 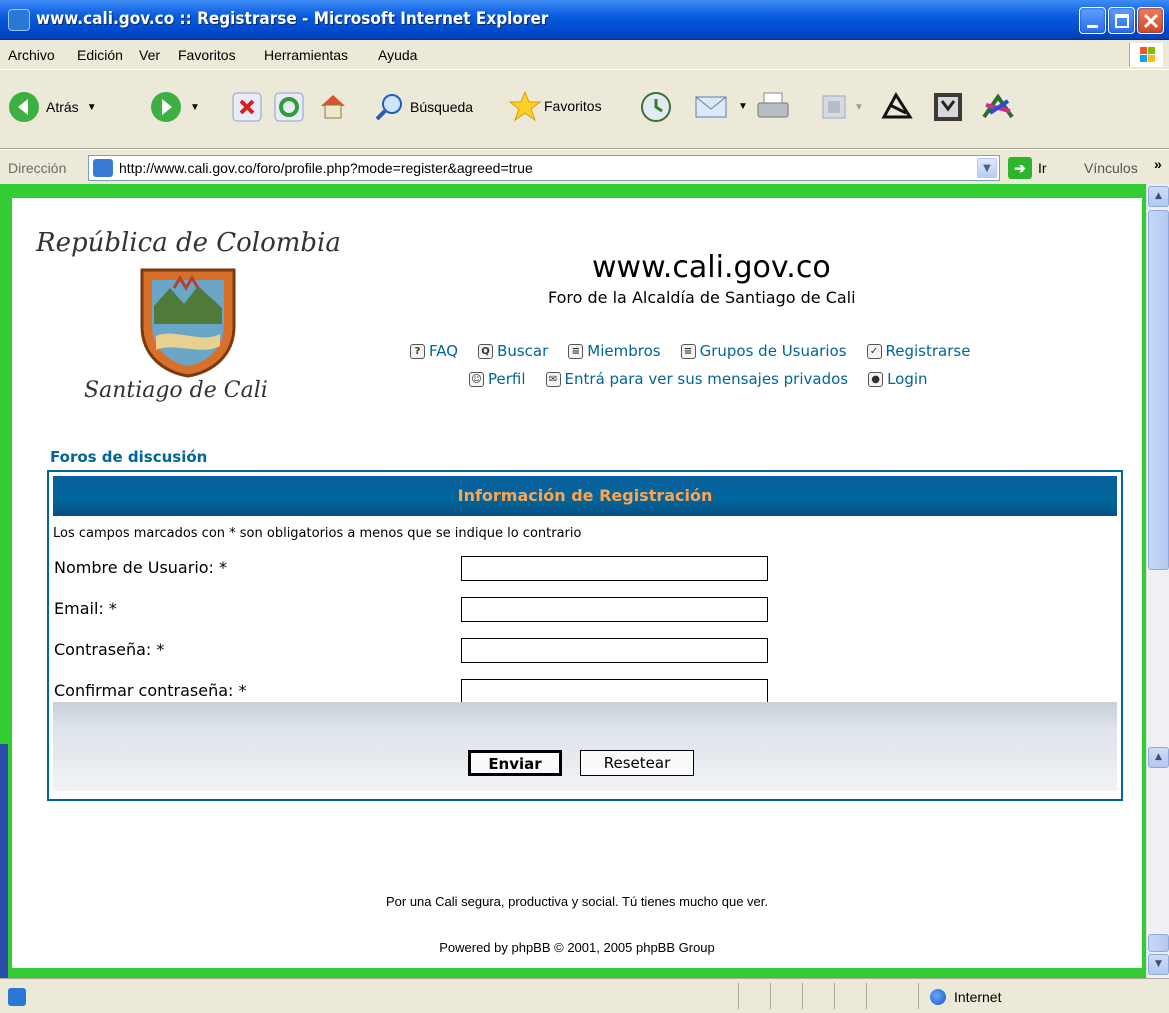 What do you see at coordinates (773, 351) in the screenshot?
I see `nav-grupos-label: Grupos de Usuarios` at bounding box center [773, 351].